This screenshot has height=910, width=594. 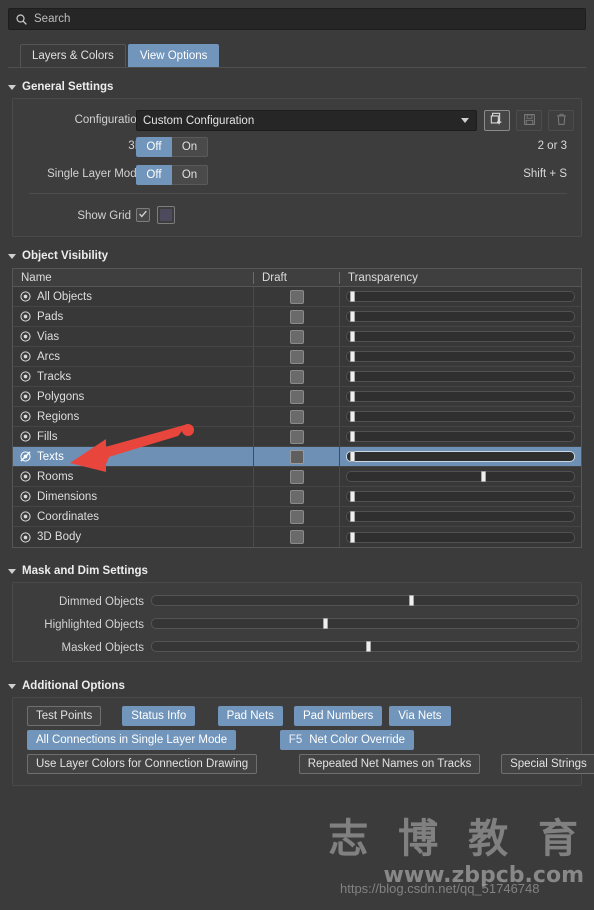 I want to click on show-grid-checkbox, so click(x=143, y=215).